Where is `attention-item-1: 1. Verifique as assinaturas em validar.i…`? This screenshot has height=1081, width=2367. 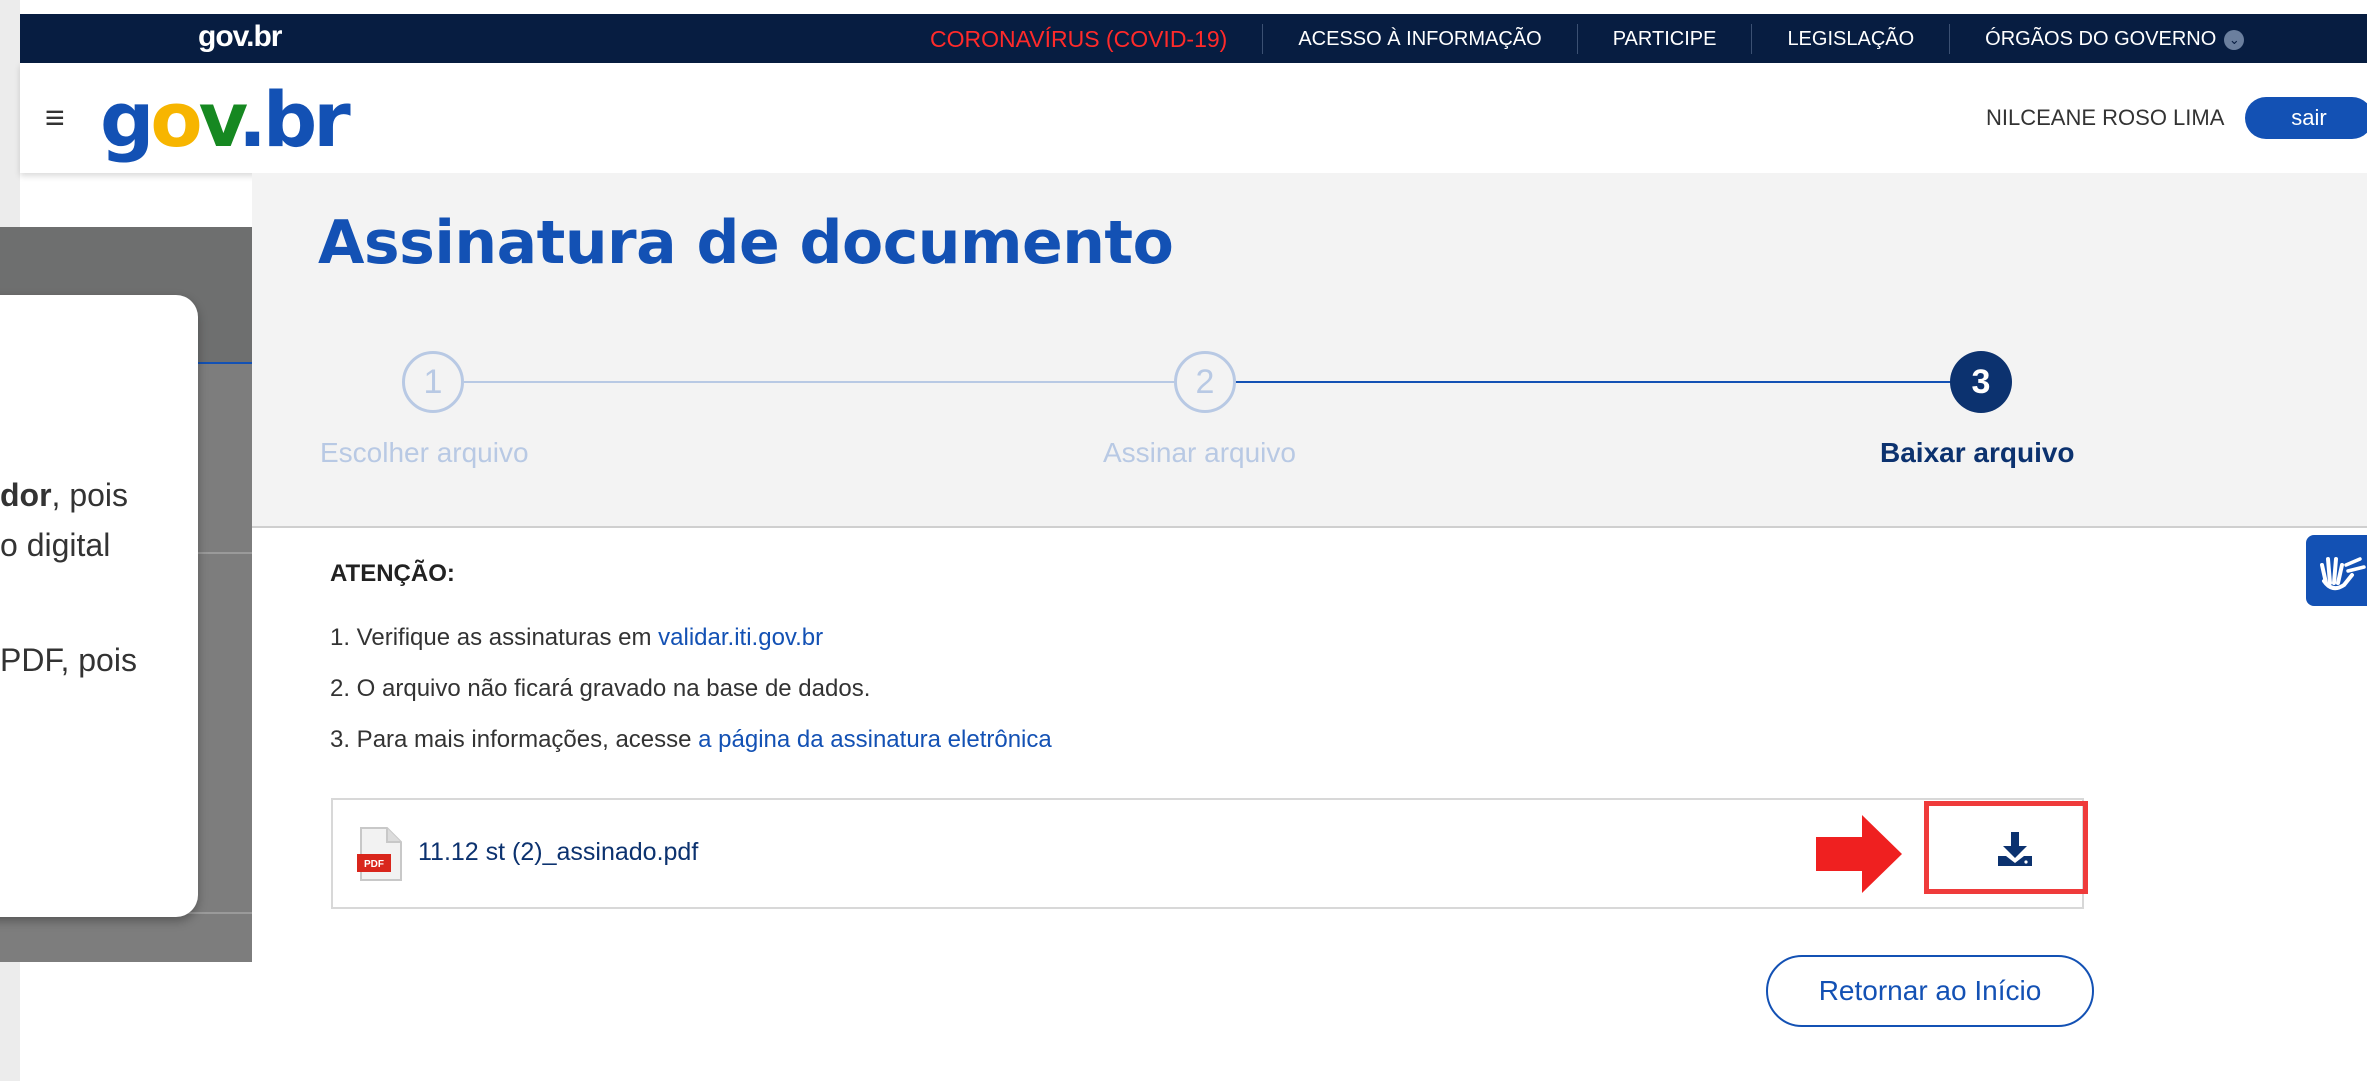
attention-item-1: 1. Verifique as assinaturas em validar.i… is located at coordinates (576, 638).